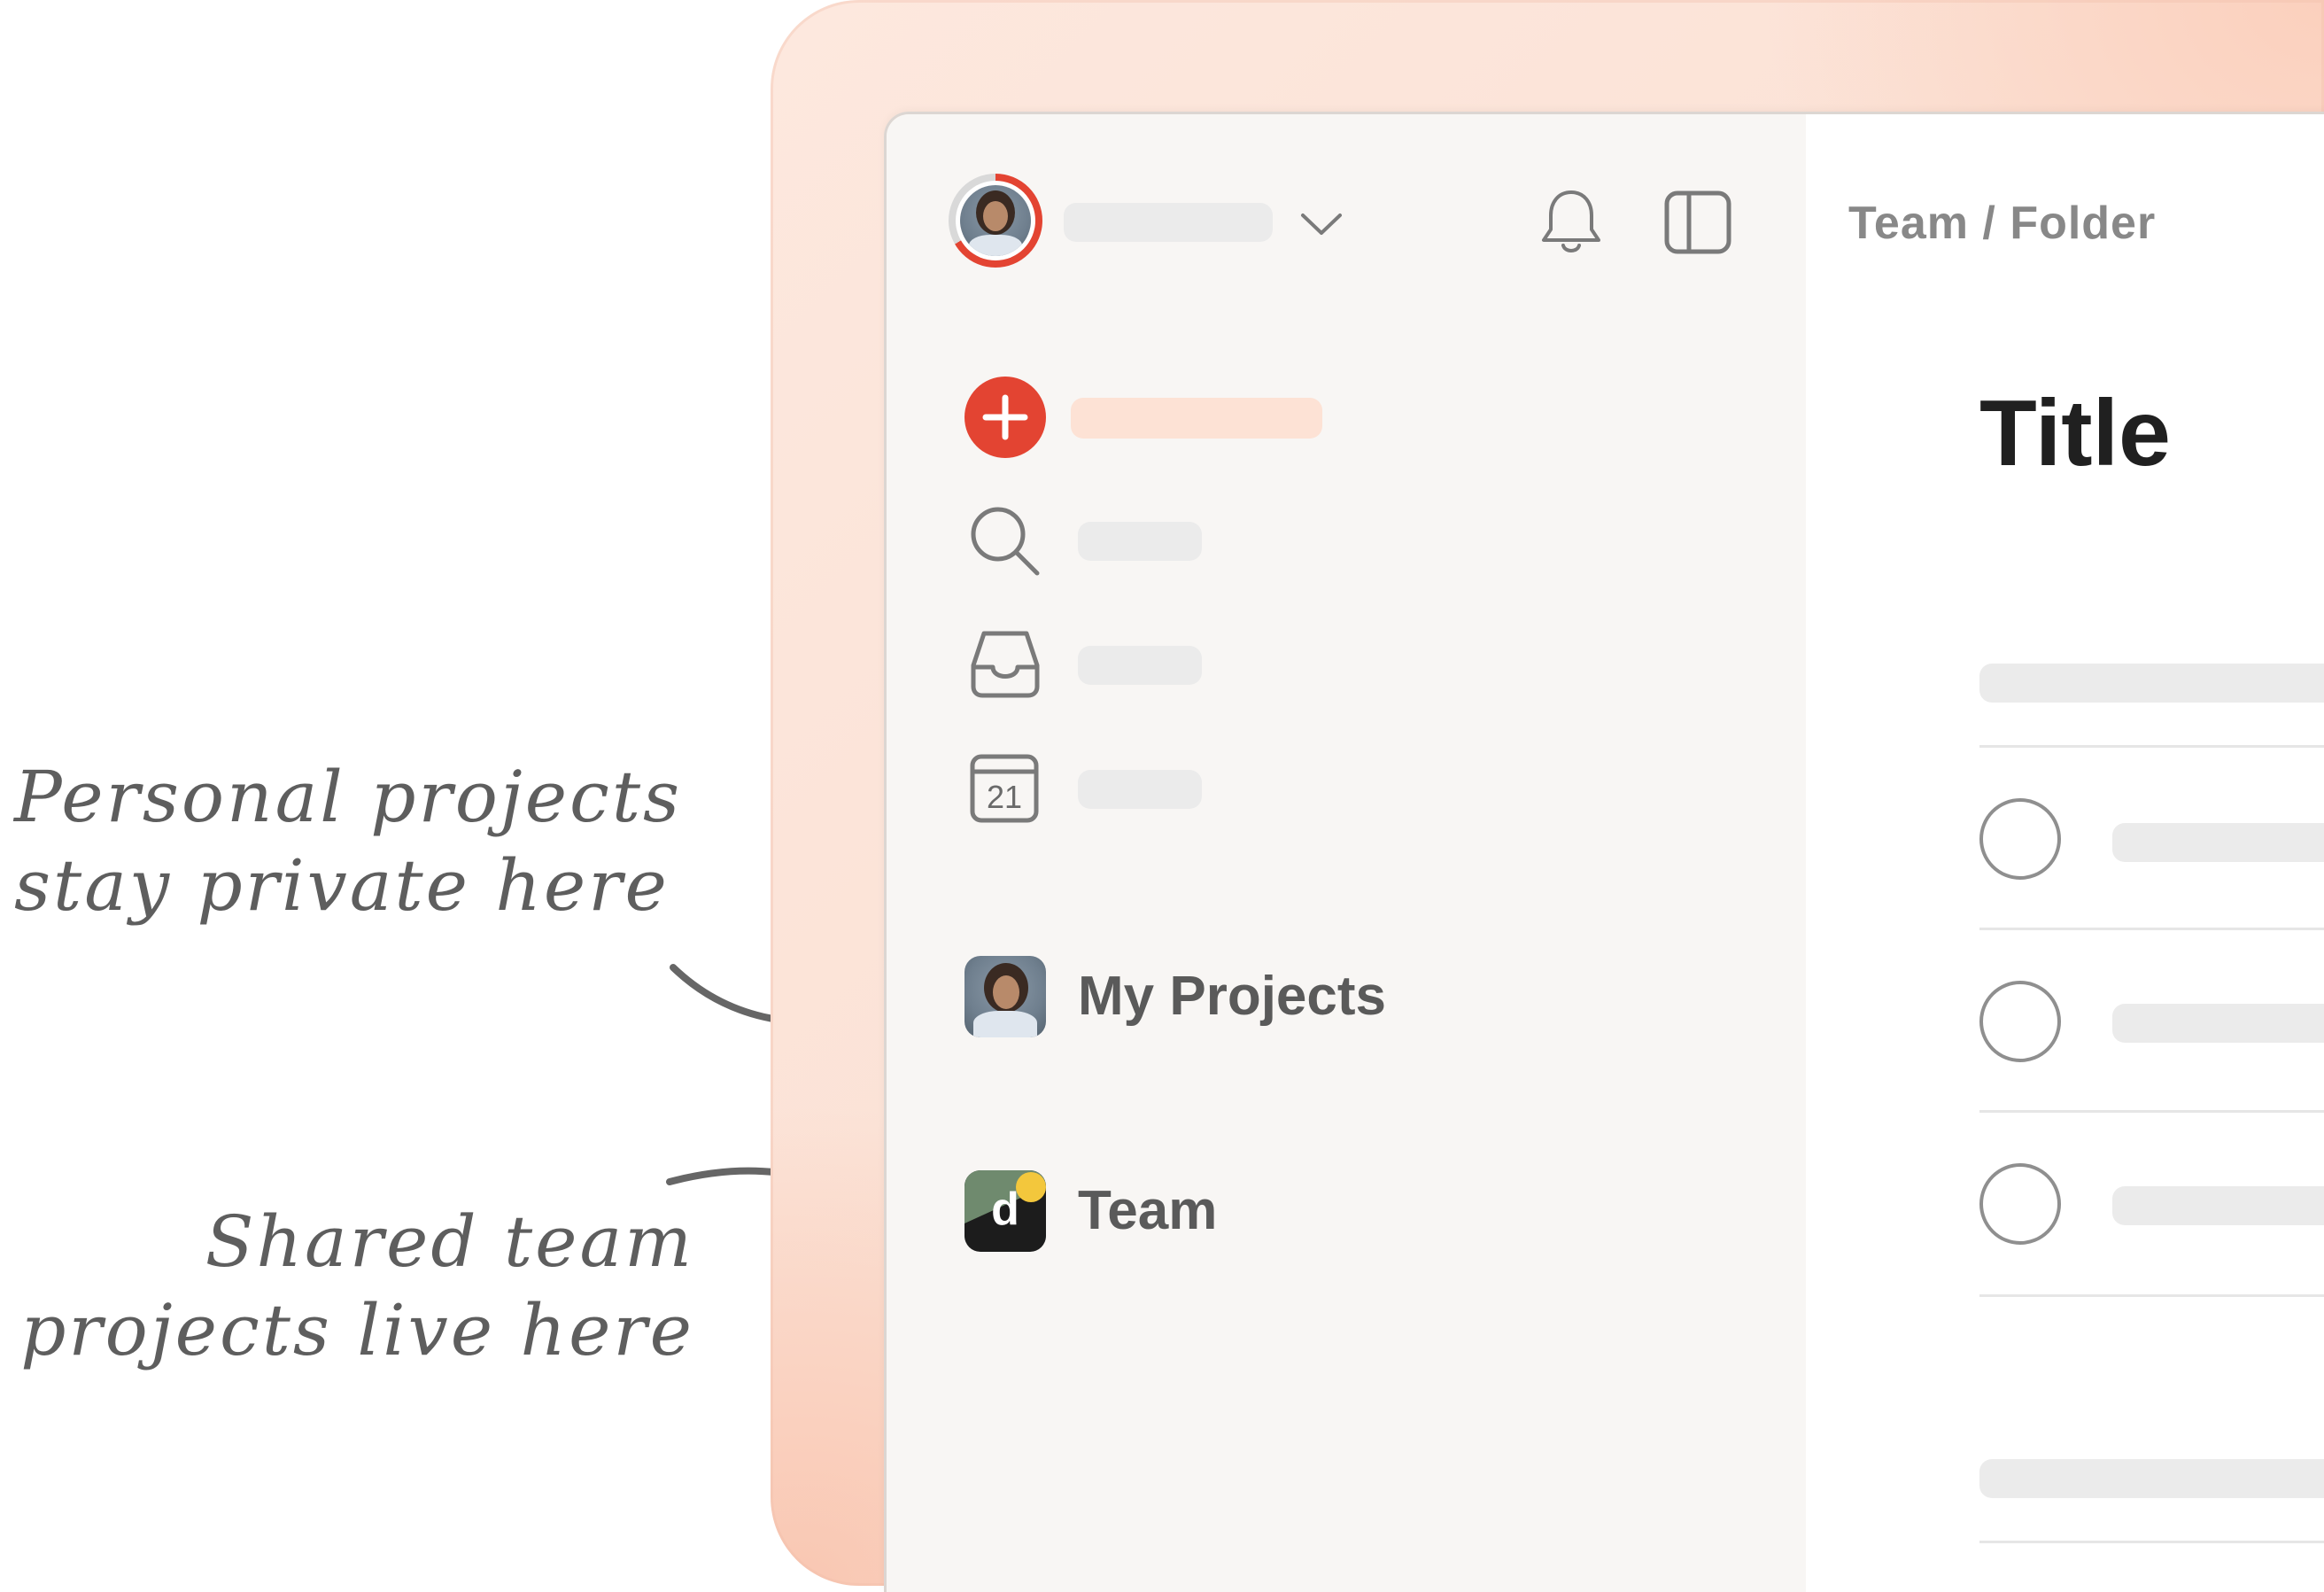 Image resolution: width=2324 pixels, height=1592 pixels. Describe the element at coordinates (1005, 663) in the screenshot. I see `inbox-icon` at that location.